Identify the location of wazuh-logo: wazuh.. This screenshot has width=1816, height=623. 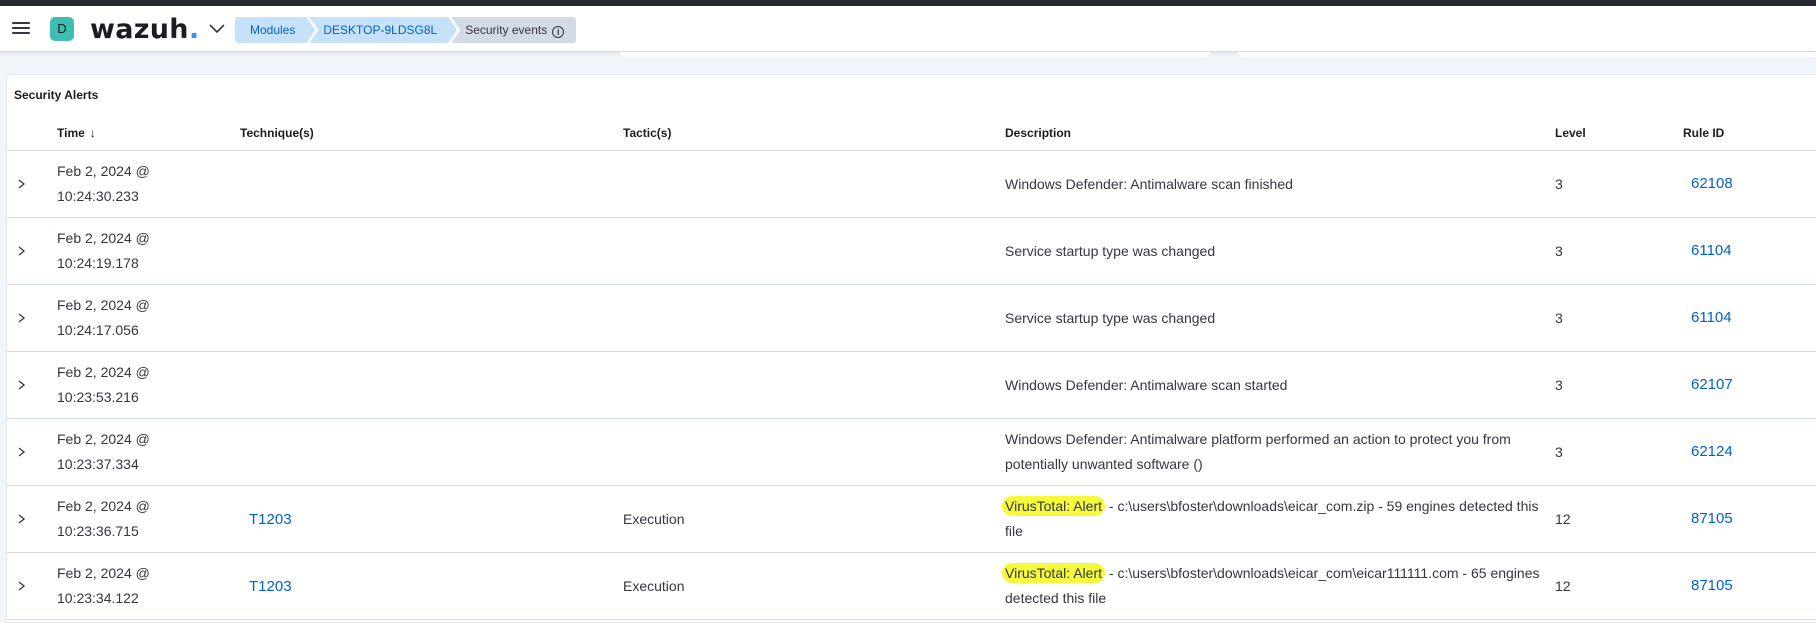
(144, 29).